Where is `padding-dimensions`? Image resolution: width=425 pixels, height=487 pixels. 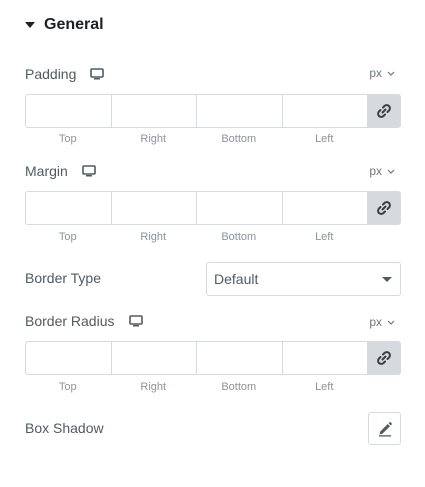 padding-dimensions is located at coordinates (213, 111).